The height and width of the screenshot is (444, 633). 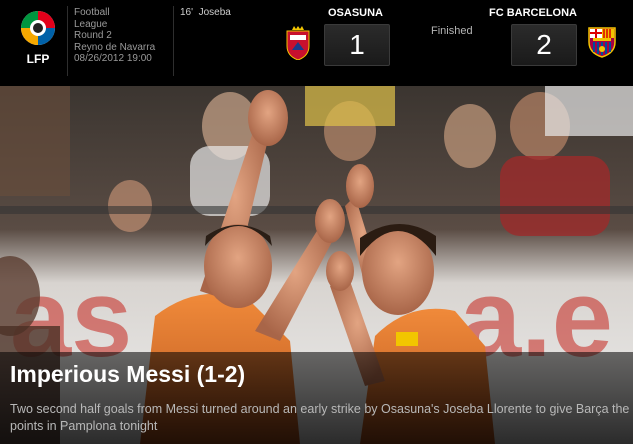 I want to click on away-team-name: FC BARCELONA, so click(x=533, y=13).